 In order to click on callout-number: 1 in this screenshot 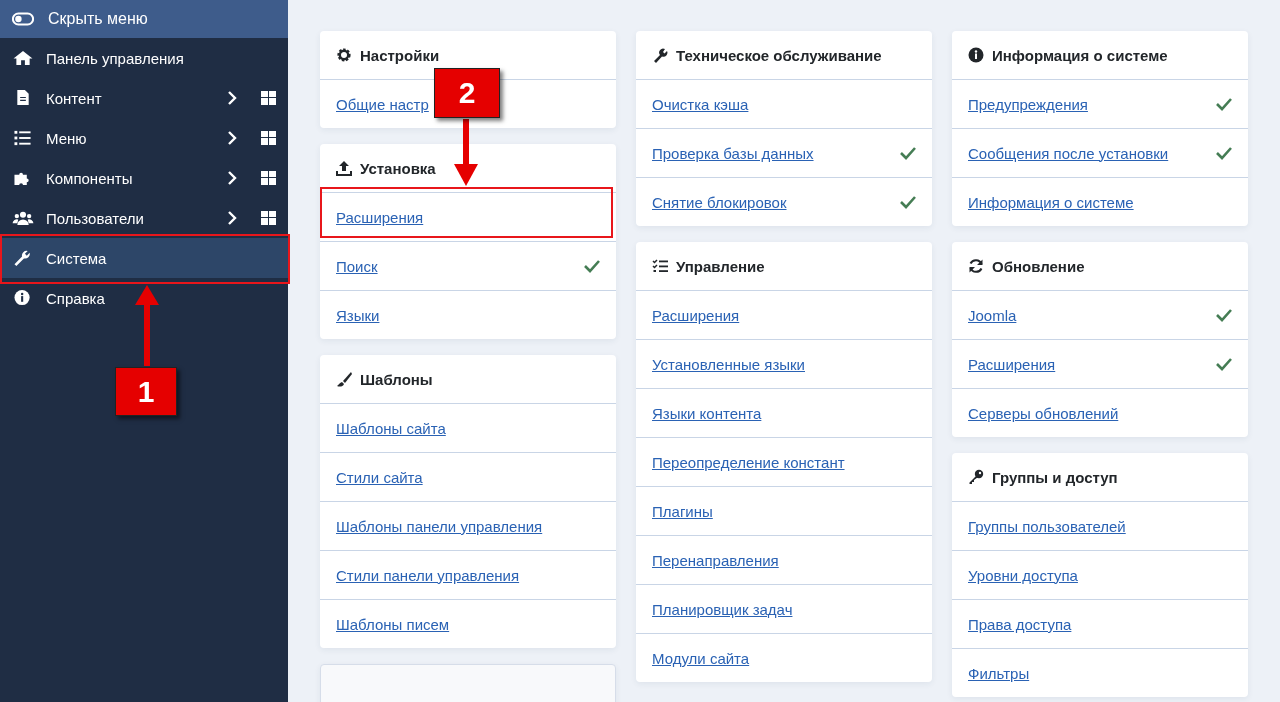, I will do `click(146, 391)`.